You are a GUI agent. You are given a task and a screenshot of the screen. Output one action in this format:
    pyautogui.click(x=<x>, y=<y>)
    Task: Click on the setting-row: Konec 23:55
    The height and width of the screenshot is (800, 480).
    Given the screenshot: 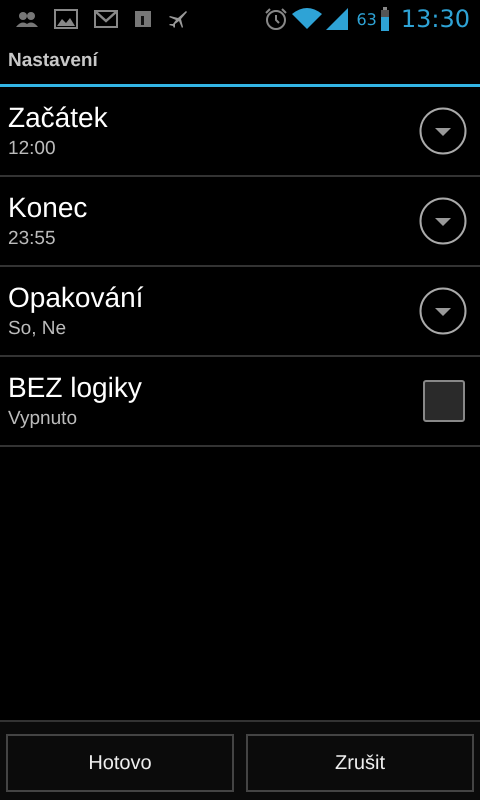 What is the action you would take?
    pyautogui.click(x=240, y=222)
    